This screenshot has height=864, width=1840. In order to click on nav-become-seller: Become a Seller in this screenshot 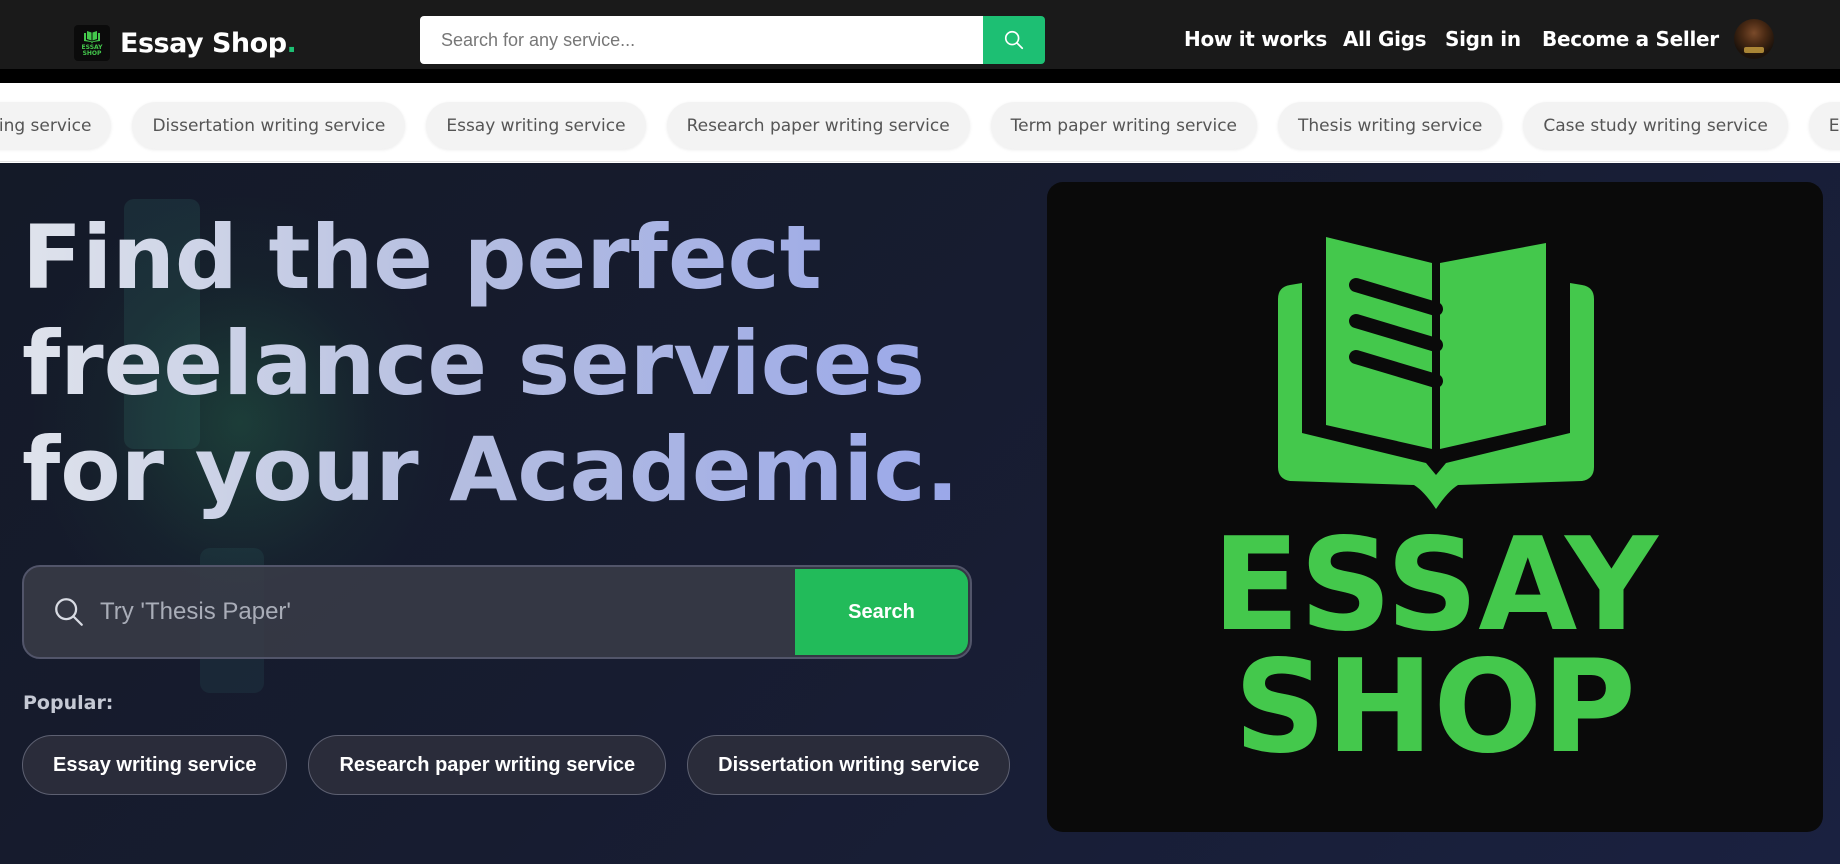, I will do `click(1630, 39)`.